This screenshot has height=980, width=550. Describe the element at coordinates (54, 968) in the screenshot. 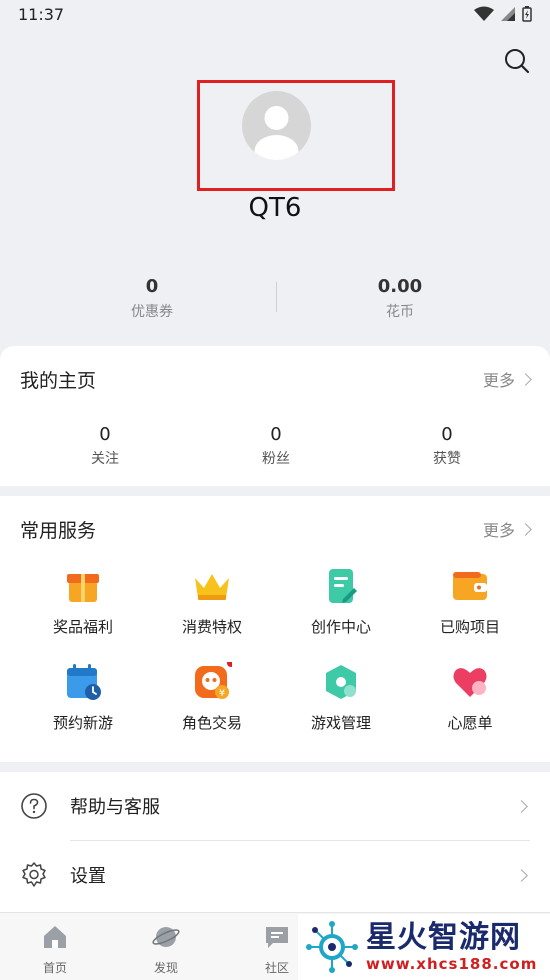

I see `tab-label: 首页` at that location.